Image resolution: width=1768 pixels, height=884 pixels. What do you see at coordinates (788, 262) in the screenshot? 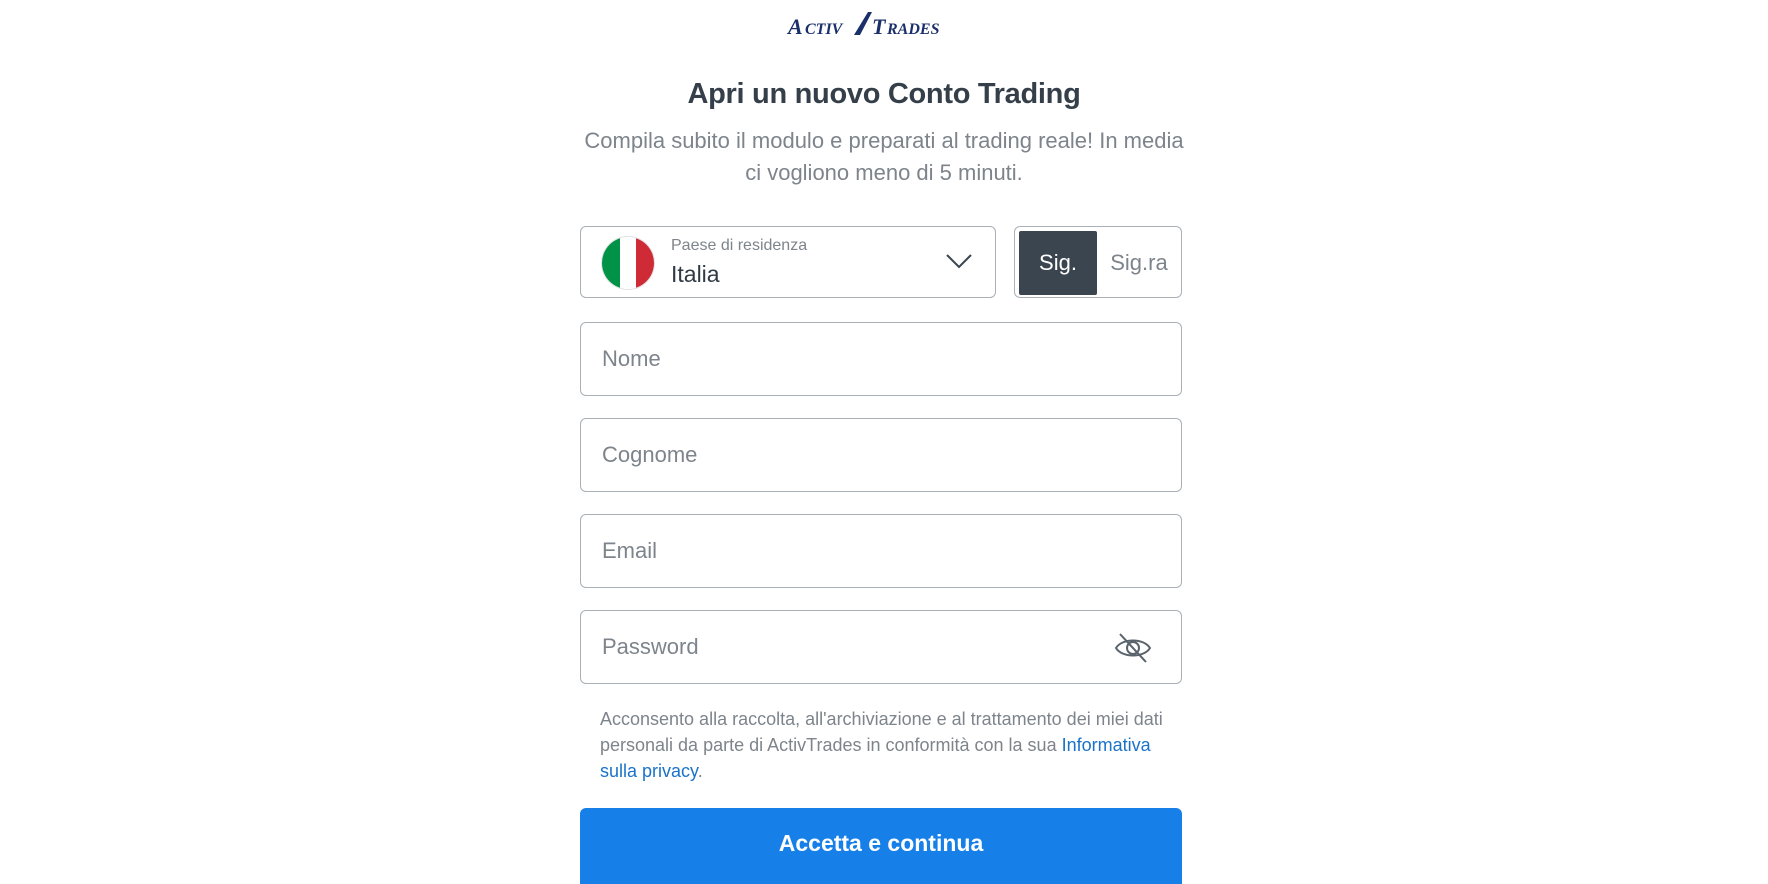
I see `country-select: Paese di residenza Italia` at bounding box center [788, 262].